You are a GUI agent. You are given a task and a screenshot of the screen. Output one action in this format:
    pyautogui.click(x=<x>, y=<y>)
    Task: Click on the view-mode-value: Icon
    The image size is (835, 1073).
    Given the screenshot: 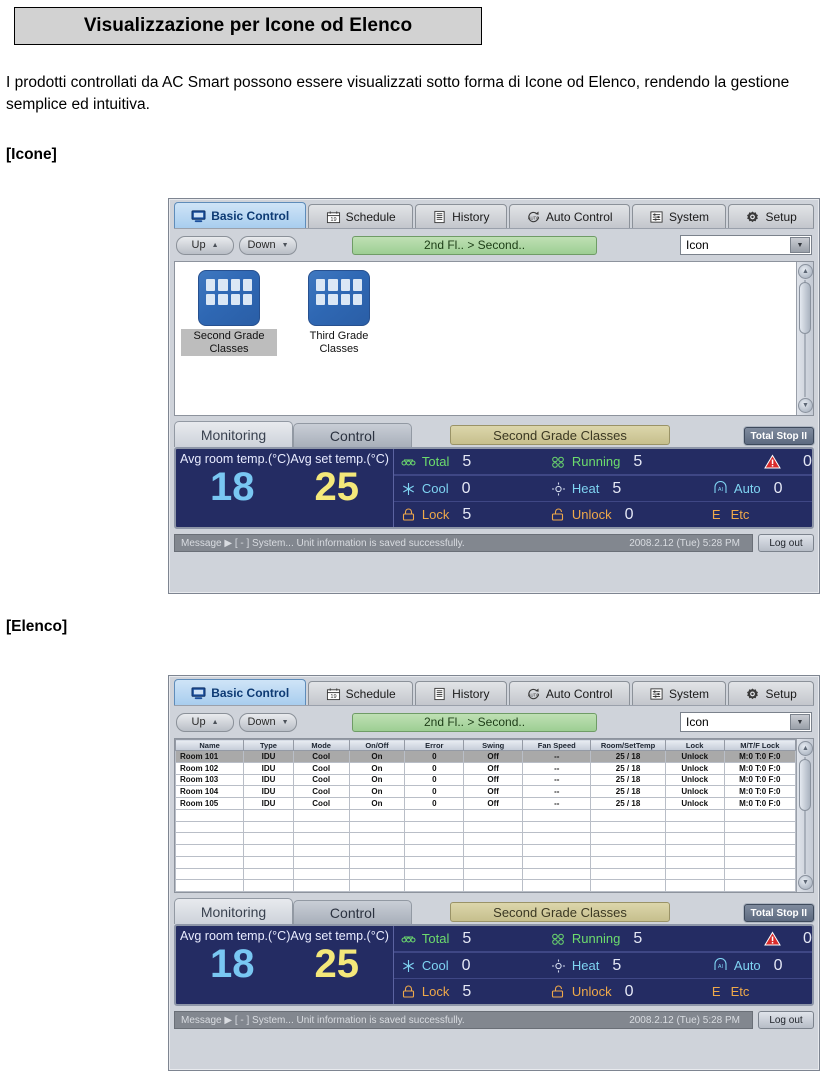 What is the action you would take?
    pyautogui.click(x=697, y=722)
    